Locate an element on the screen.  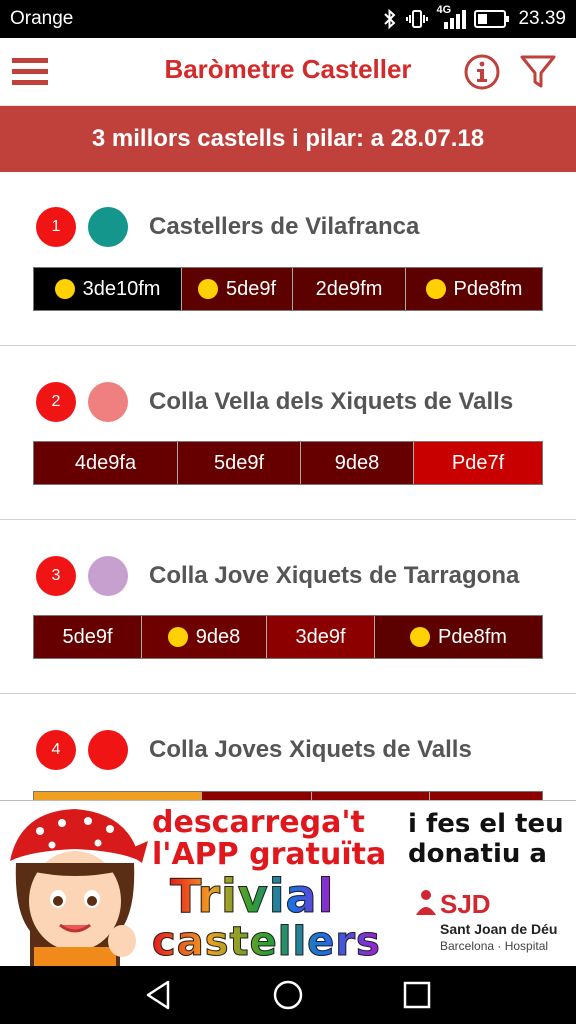
rank-badge: 1 is located at coordinates (56, 227).